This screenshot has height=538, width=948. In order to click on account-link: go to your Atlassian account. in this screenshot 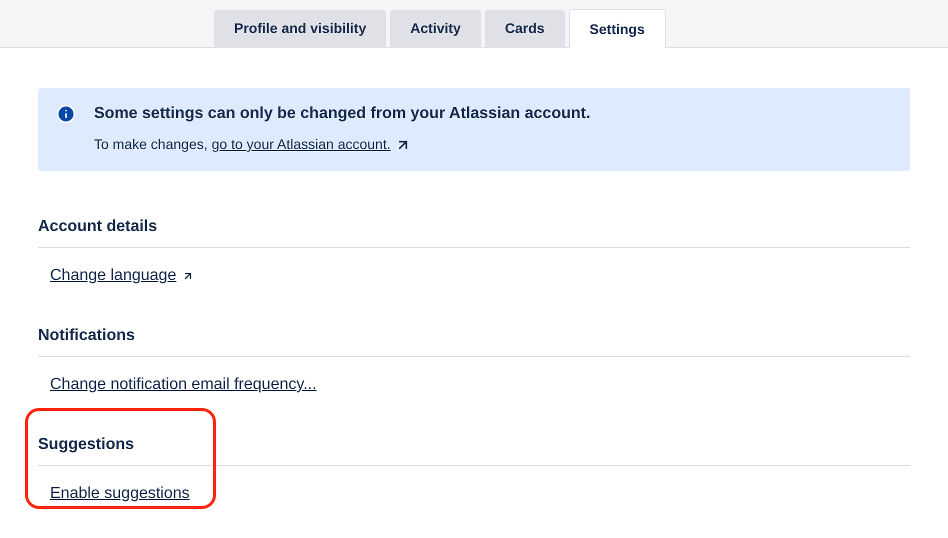, I will do `click(301, 144)`.